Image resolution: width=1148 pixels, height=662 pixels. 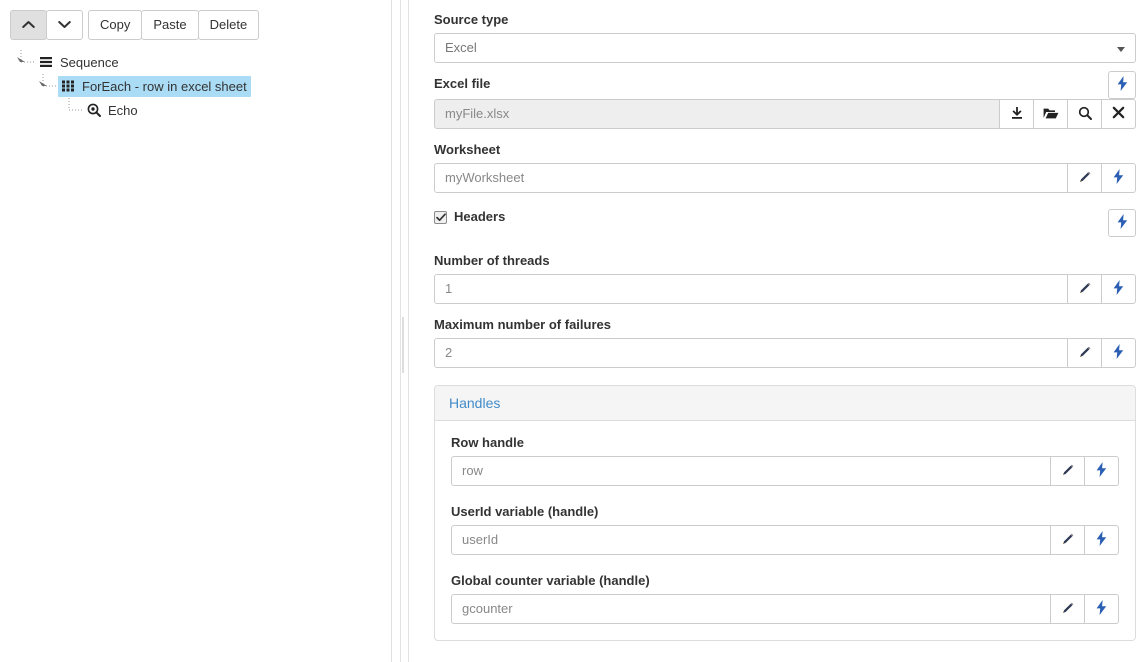 I want to click on excel-file-search-button, so click(x=1085, y=114).